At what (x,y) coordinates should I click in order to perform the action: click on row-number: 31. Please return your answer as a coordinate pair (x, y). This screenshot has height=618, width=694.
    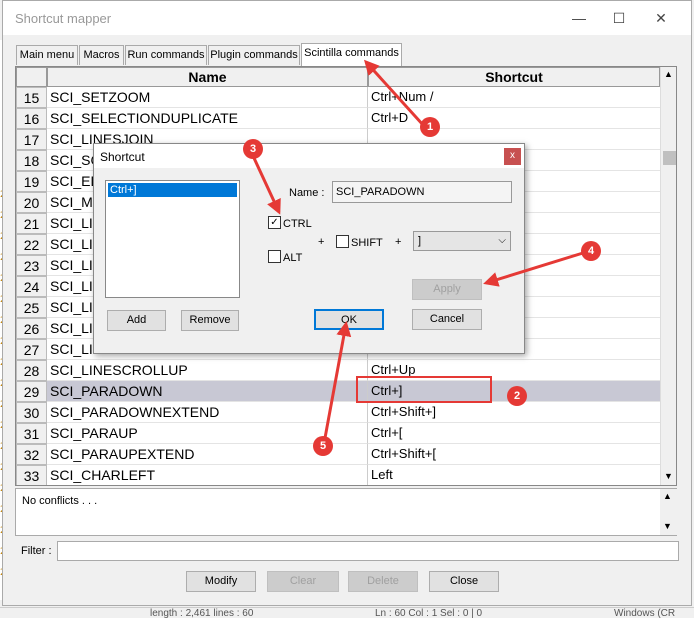
    Looking at the image, I should click on (31, 433).